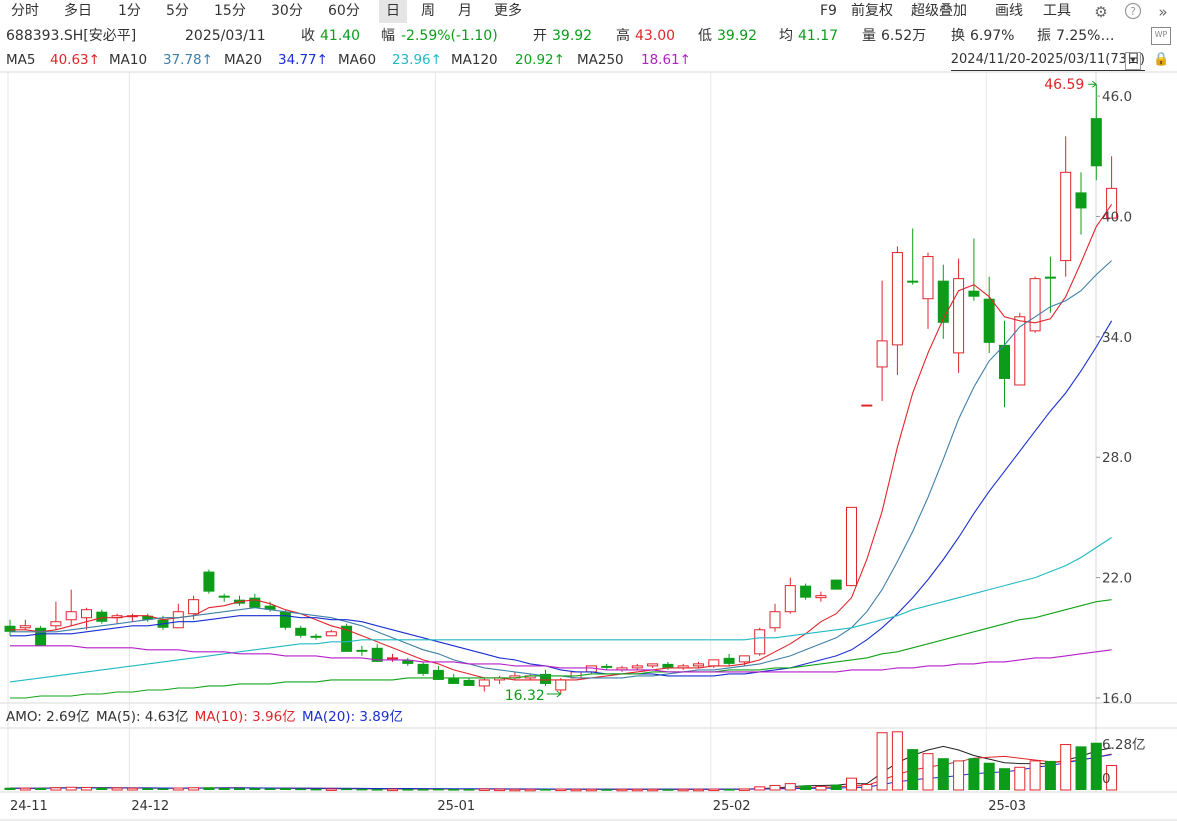  What do you see at coordinates (393, 11) in the screenshot?
I see `tab-daily: 日` at bounding box center [393, 11].